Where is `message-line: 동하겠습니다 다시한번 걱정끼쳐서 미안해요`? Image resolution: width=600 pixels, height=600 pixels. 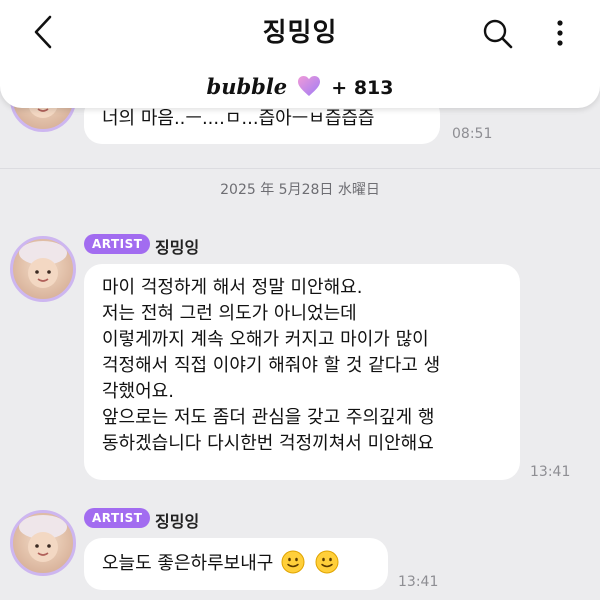
message-line: 동하겠습니다 다시한번 걱정끼쳐서 미안해요 is located at coordinates (268, 443).